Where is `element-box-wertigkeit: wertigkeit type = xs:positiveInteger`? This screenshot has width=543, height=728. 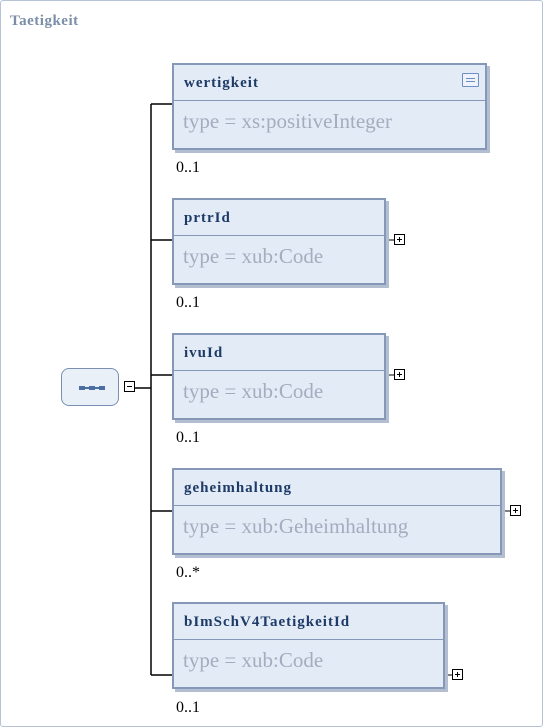
element-box-wertigkeit: wertigkeit type = xs:positiveInteger is located at coordinates (329, 106).